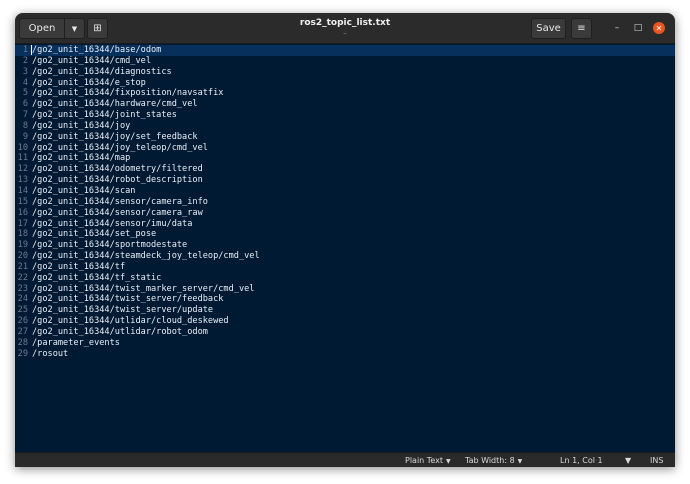 This screenshot has width=690, height=484. What do you see at coordinates (345, 61) in the screenshot?
I see `text-line: 2/go2_unit_16344/cmd_vel` at bounding box center [345, 61].